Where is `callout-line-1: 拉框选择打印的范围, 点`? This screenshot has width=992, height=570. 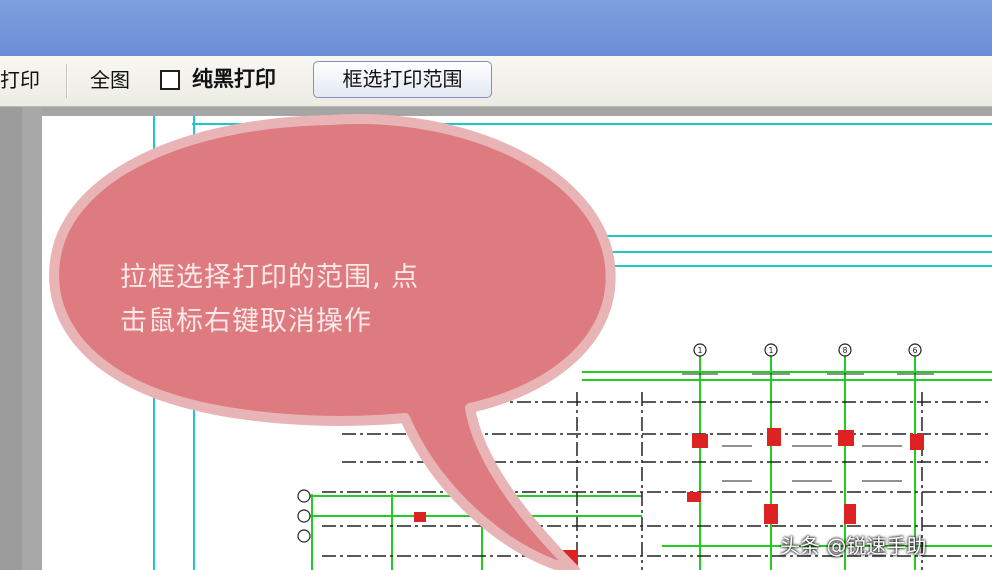
callout-line-1: 拉框选择打印的范围, 点 is located at coordinates (270, 277).